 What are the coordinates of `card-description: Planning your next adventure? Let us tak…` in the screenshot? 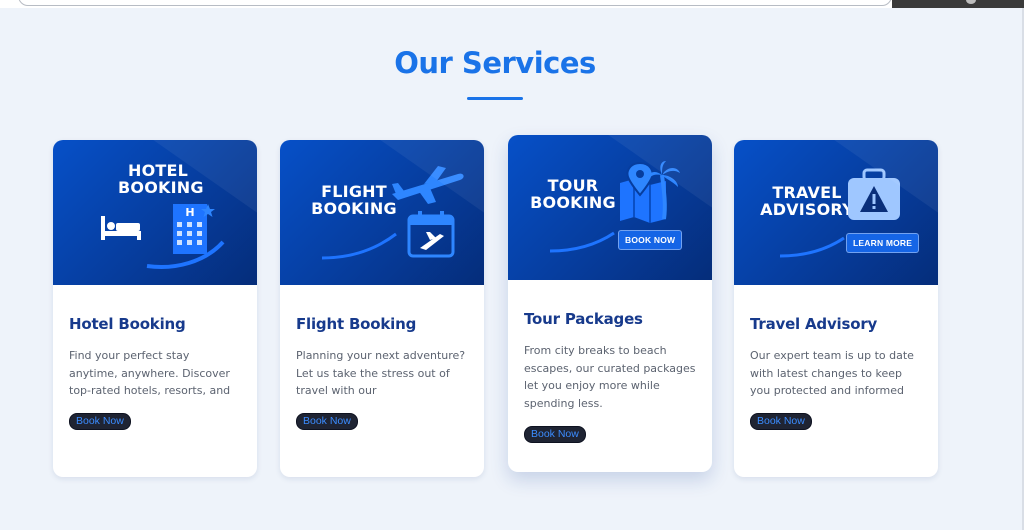 It's located at (381, 373).